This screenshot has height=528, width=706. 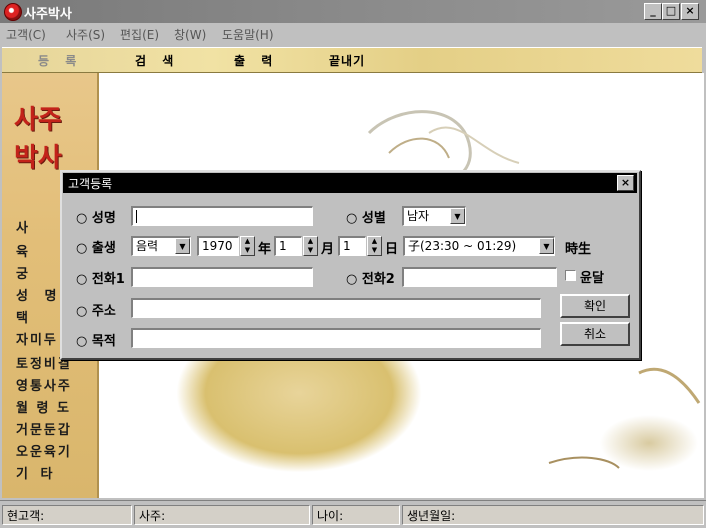 I want to click on menu-window: 창(W), so click(x=190, y=34).